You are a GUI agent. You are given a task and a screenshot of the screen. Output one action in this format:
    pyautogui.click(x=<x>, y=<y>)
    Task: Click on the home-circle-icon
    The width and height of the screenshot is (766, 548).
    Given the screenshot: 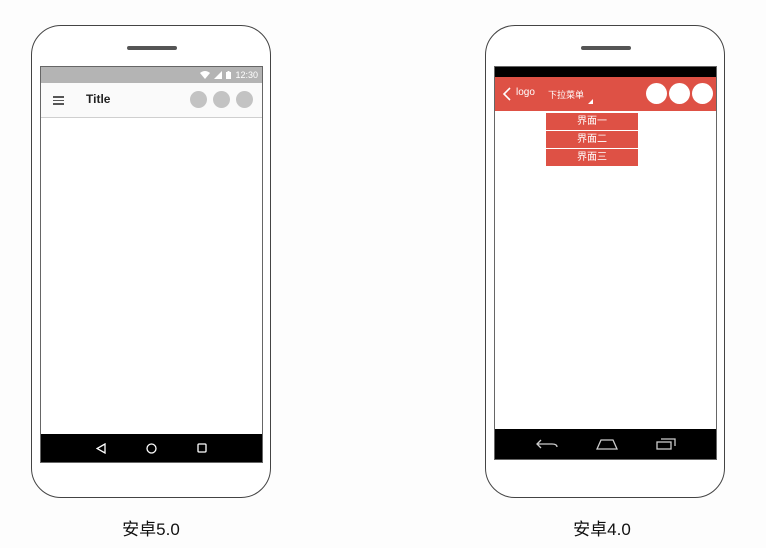 What is the action you would take?
    pyautogui.click(x=151, y=448)
    